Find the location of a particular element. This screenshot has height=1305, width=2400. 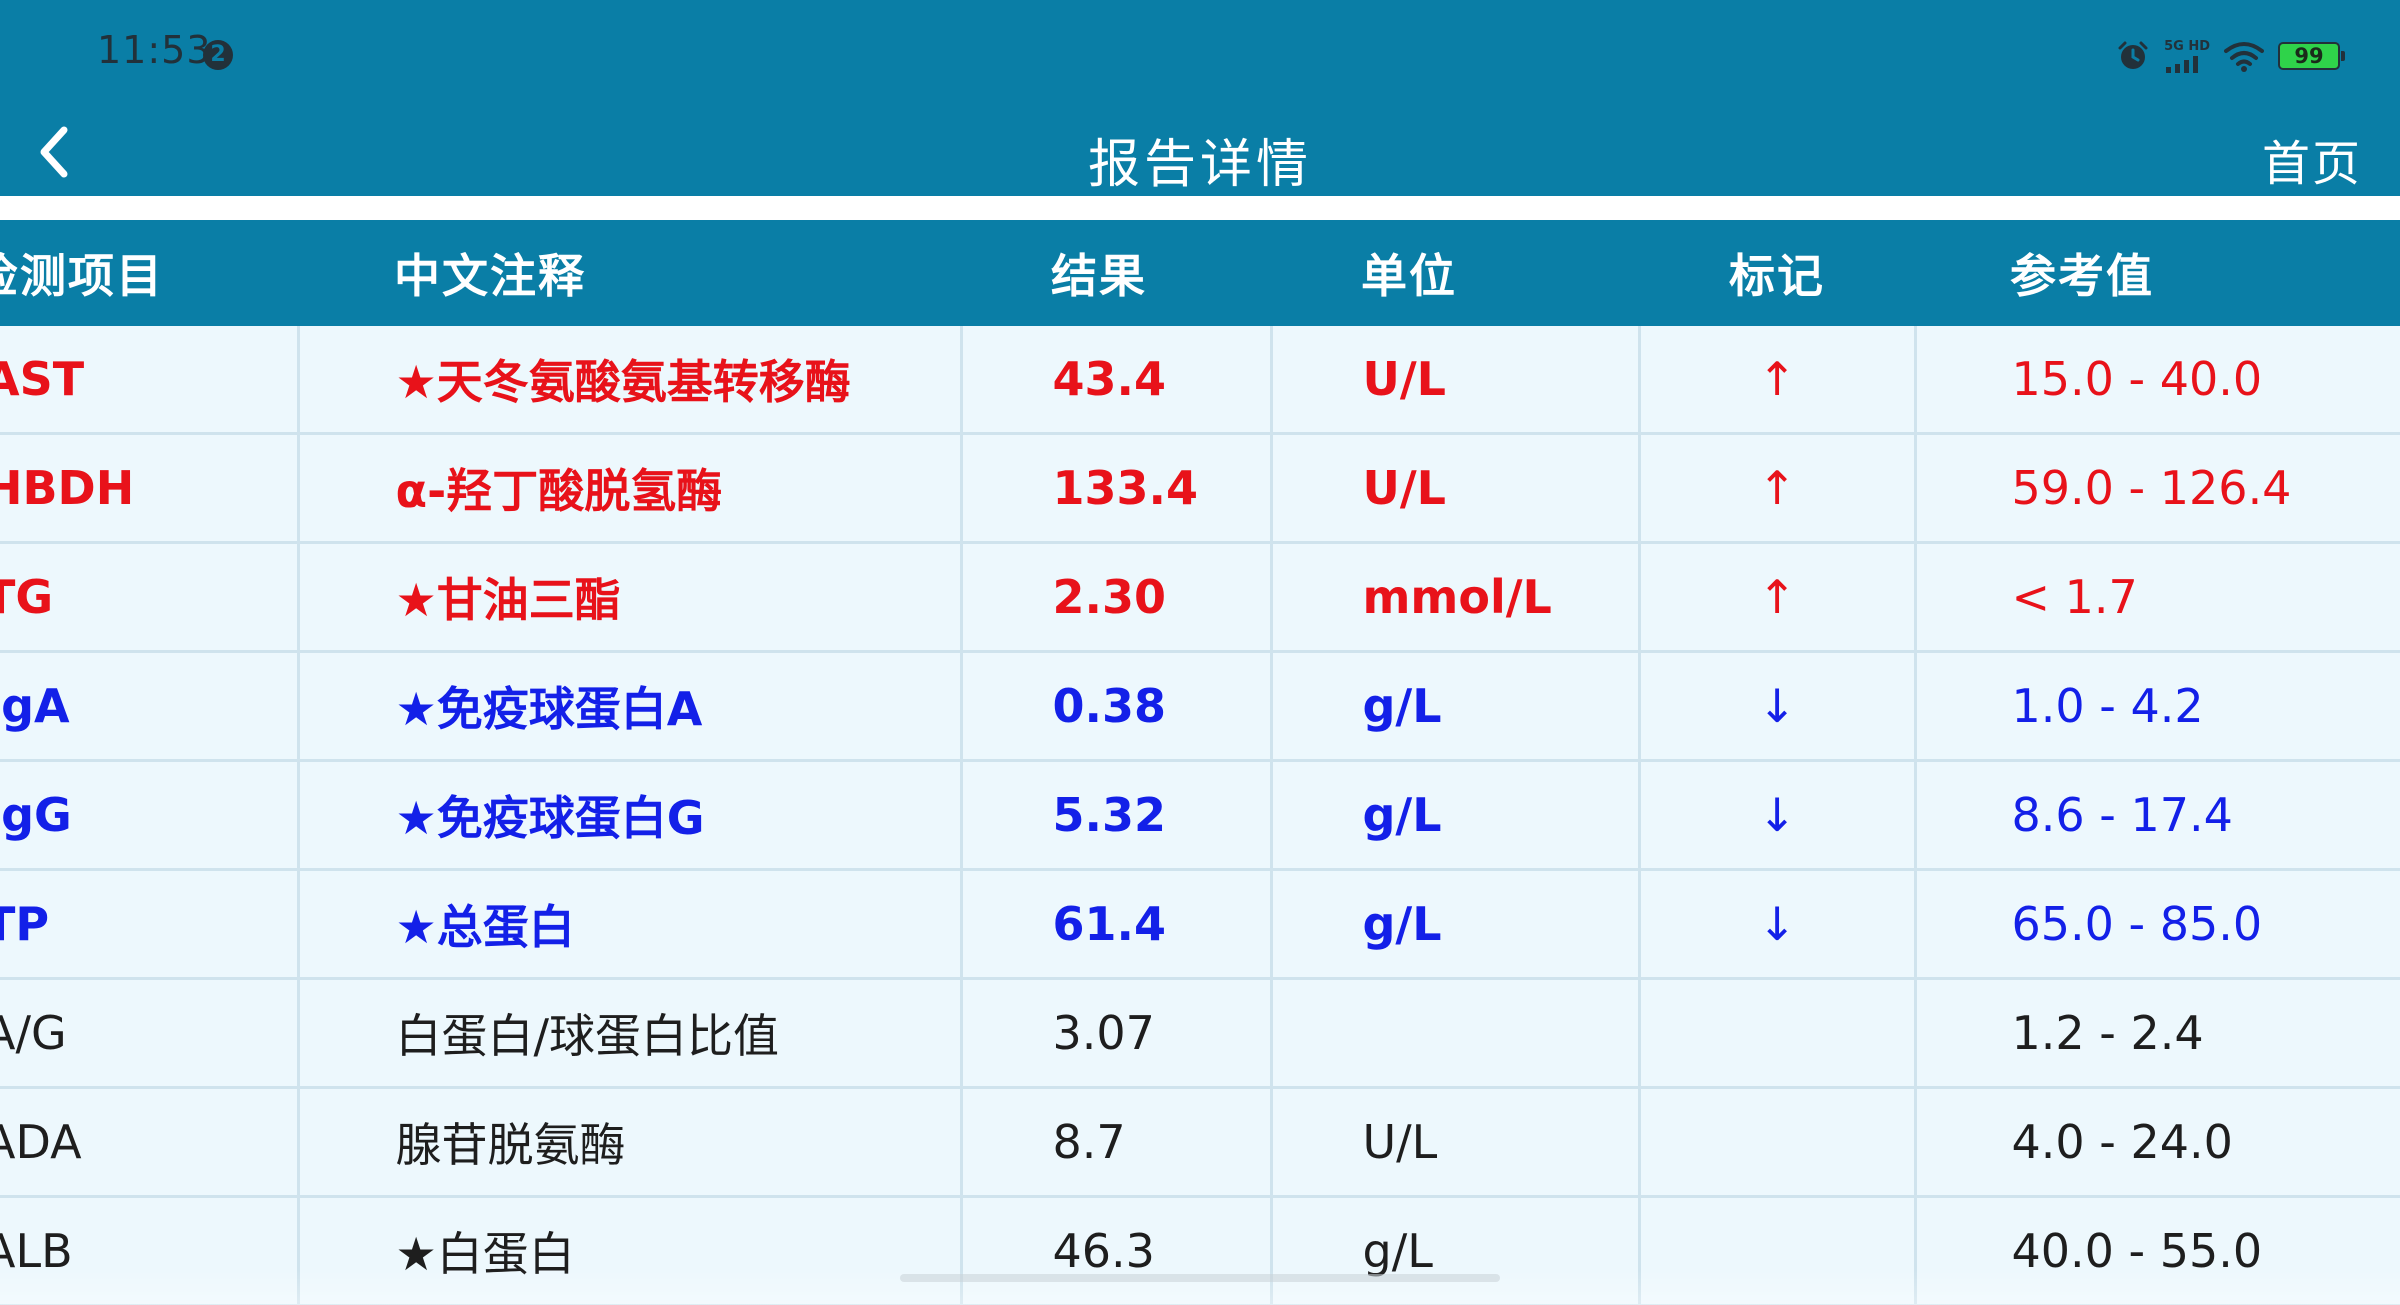

cell-unit-text: mmol/L is located at coordinates (1457, 597).